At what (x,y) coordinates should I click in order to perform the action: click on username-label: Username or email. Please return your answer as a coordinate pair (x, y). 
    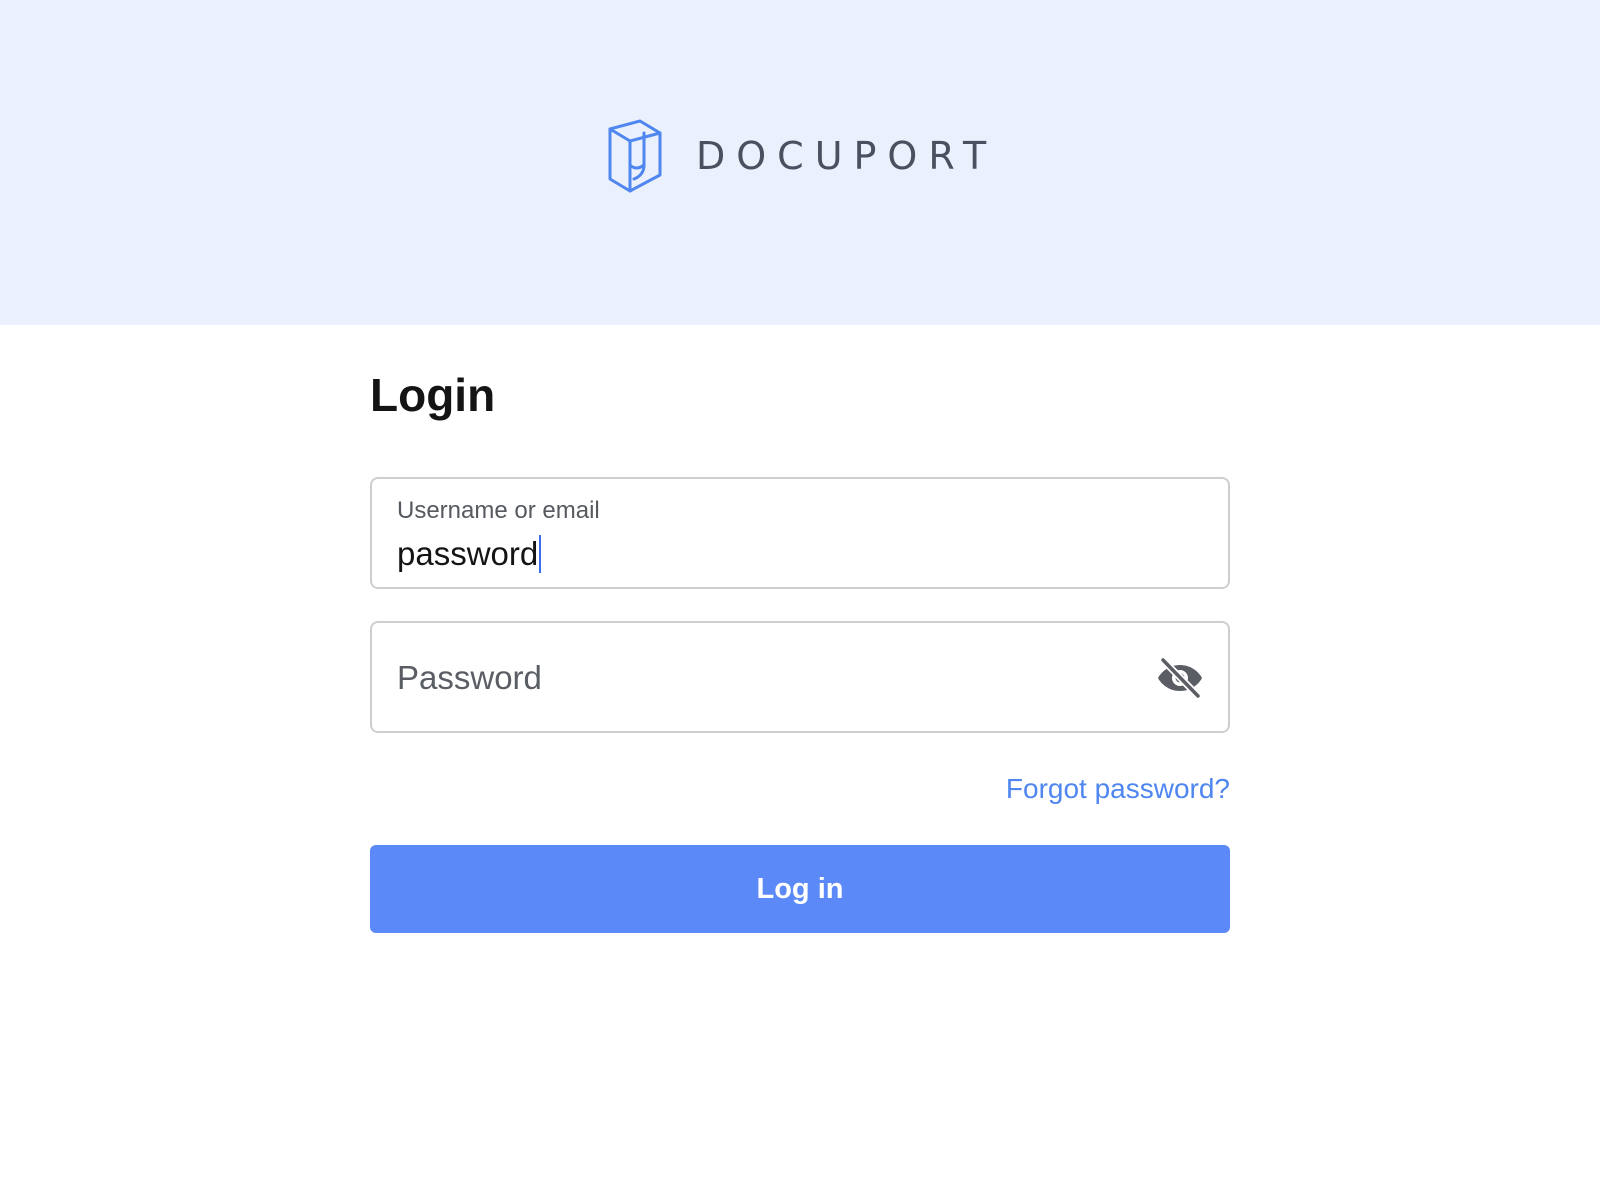
    Looking at the image, I should click on (498, 510).